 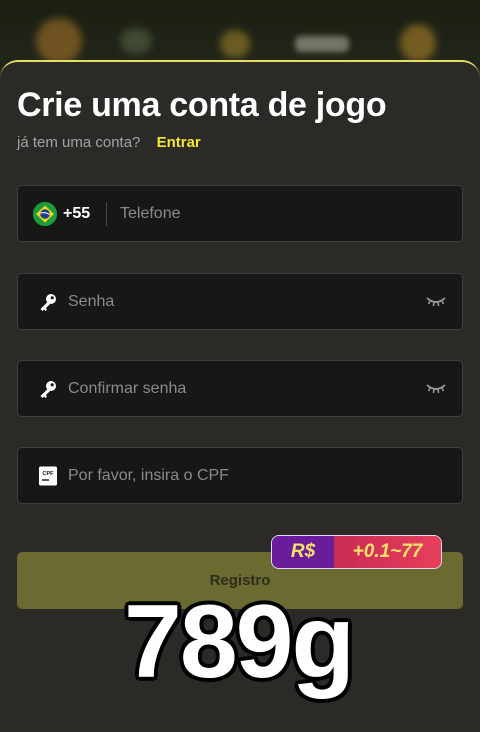 What do you see at coordinates (239, 642) in the screenshot?
I see `brand-overlay-text: 789g` at bounding box center [239, 642].